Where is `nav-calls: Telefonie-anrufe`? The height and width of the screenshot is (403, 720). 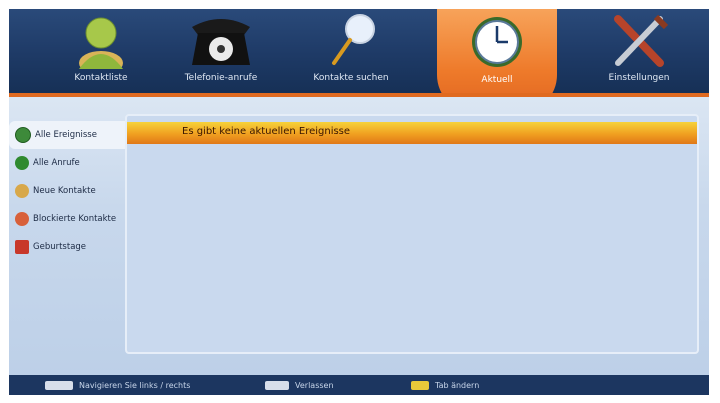
nav-calls: Telefonie-anrufe is located at coordinates (221, 51).